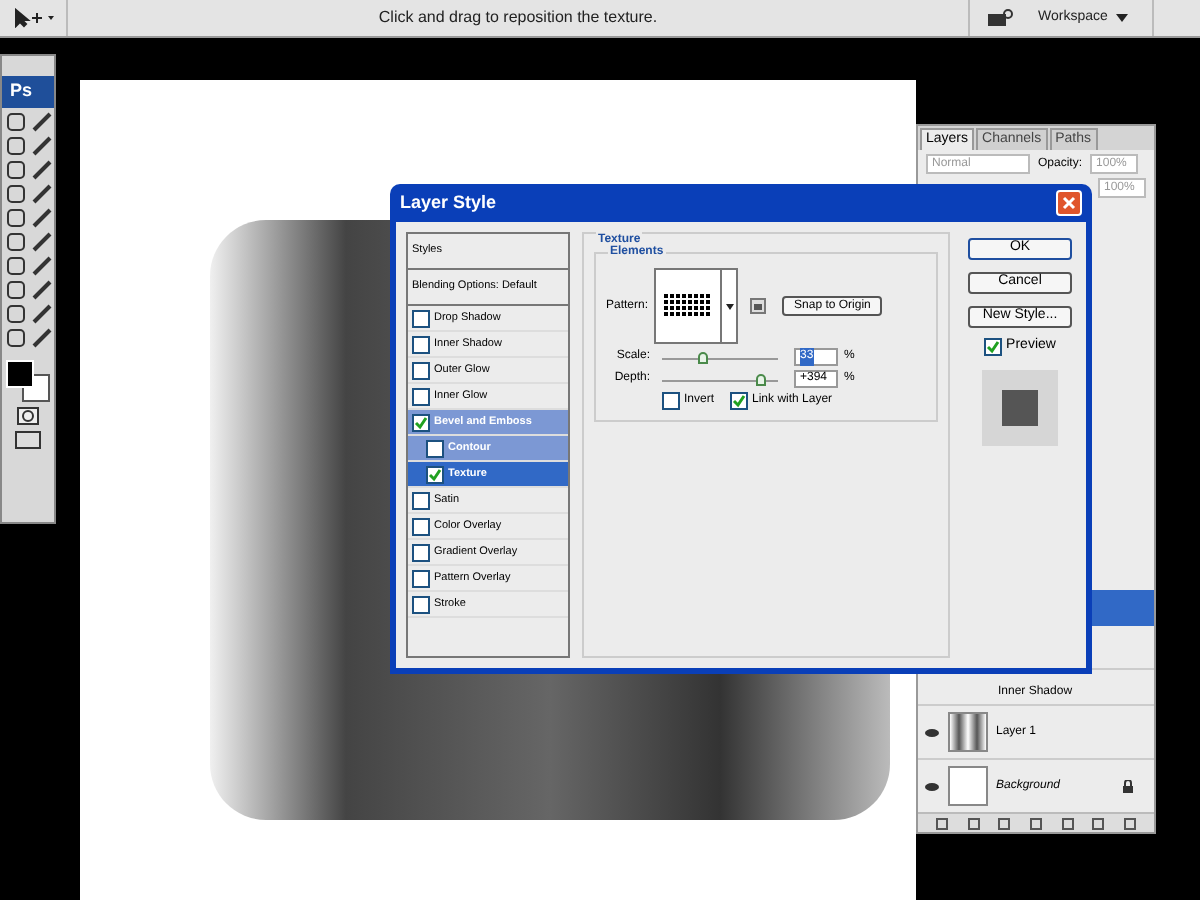  What do you see at coordinates (518, 18) in the screenshot?
I see `hint-text: Click and drag to reposition the texture.` at bounding box center [518, 18].